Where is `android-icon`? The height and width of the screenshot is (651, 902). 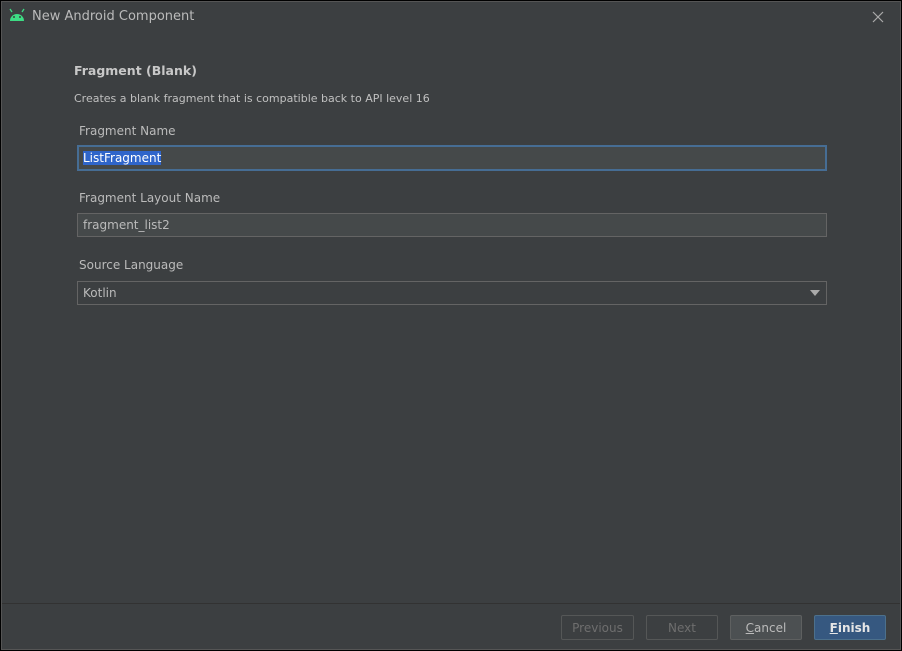
android-icon is located at coordinates (17, 14).